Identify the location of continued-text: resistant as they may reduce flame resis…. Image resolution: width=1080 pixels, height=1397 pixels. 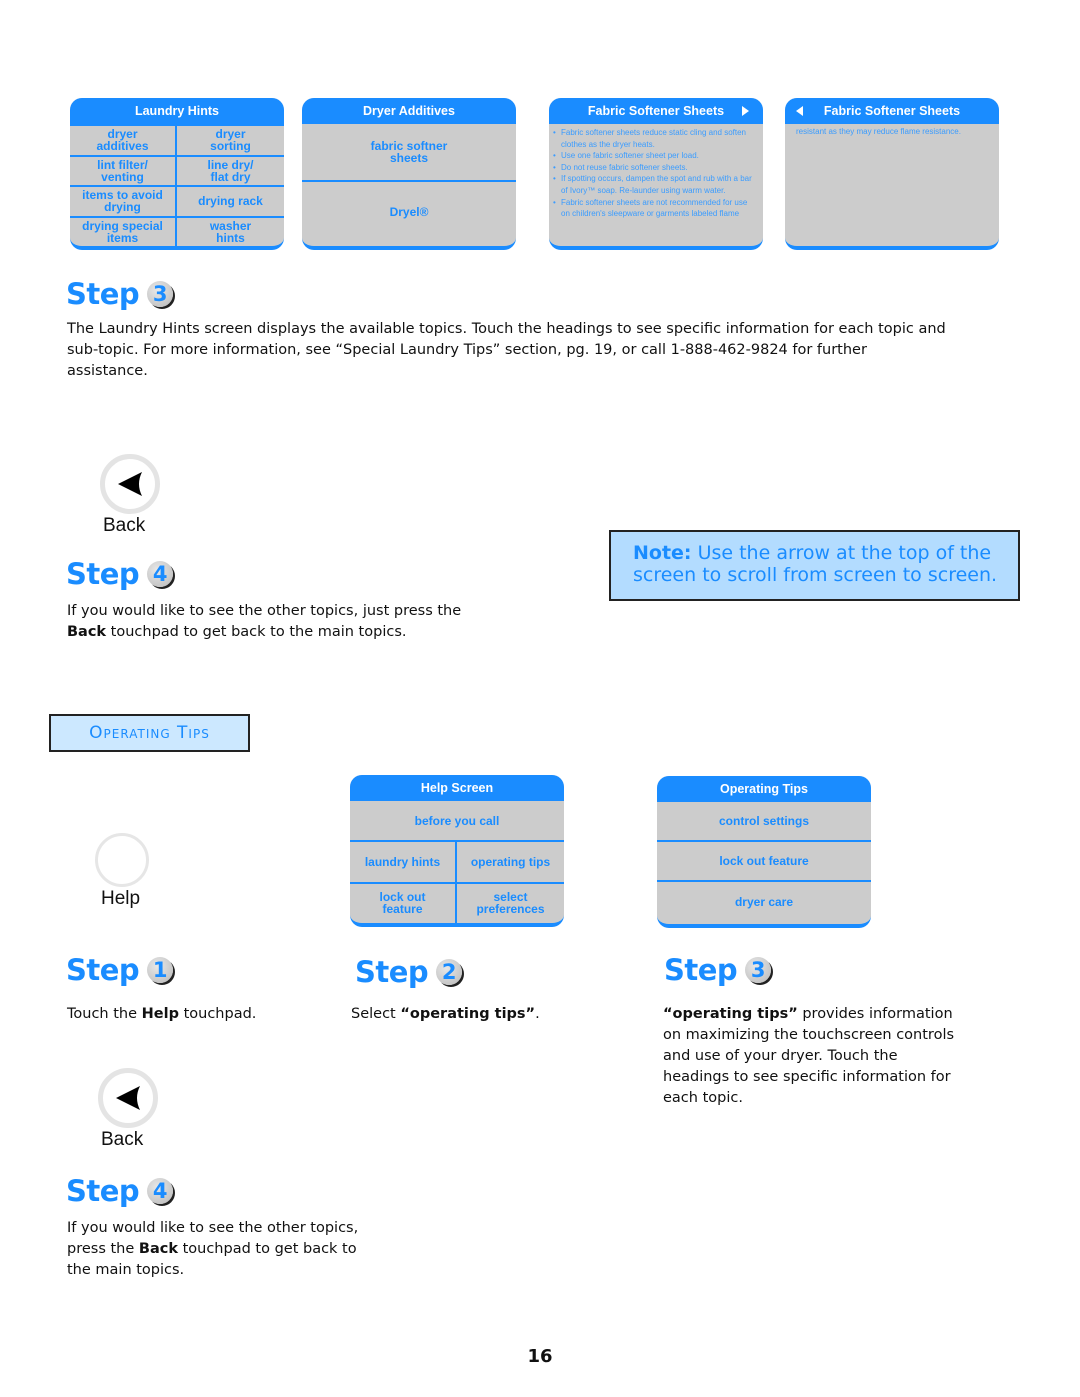
(878, 131).